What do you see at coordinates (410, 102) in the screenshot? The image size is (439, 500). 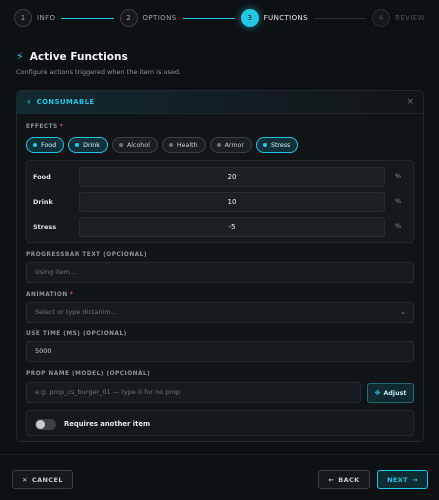 I see `close-icon: ×` at bounding box center [410, 102].